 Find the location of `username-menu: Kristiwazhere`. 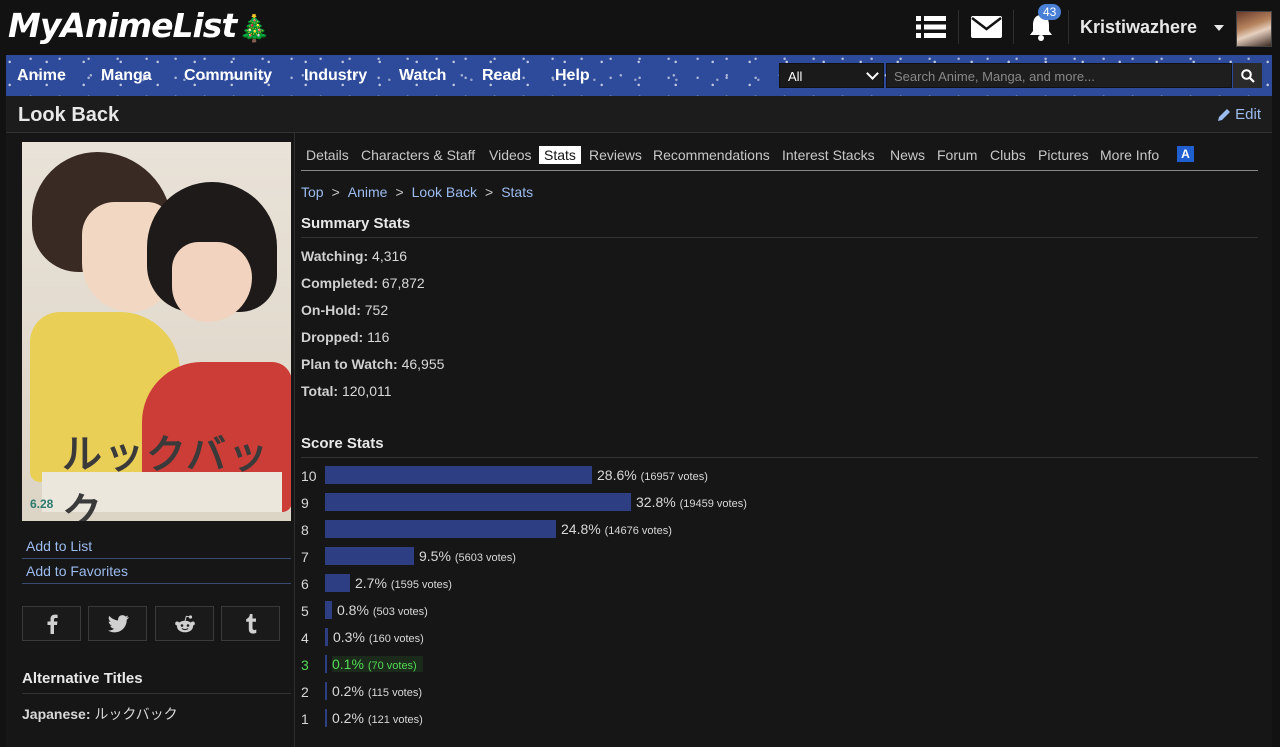

username-menu: Kristiwazhere is located at coordinates (1138, 27).